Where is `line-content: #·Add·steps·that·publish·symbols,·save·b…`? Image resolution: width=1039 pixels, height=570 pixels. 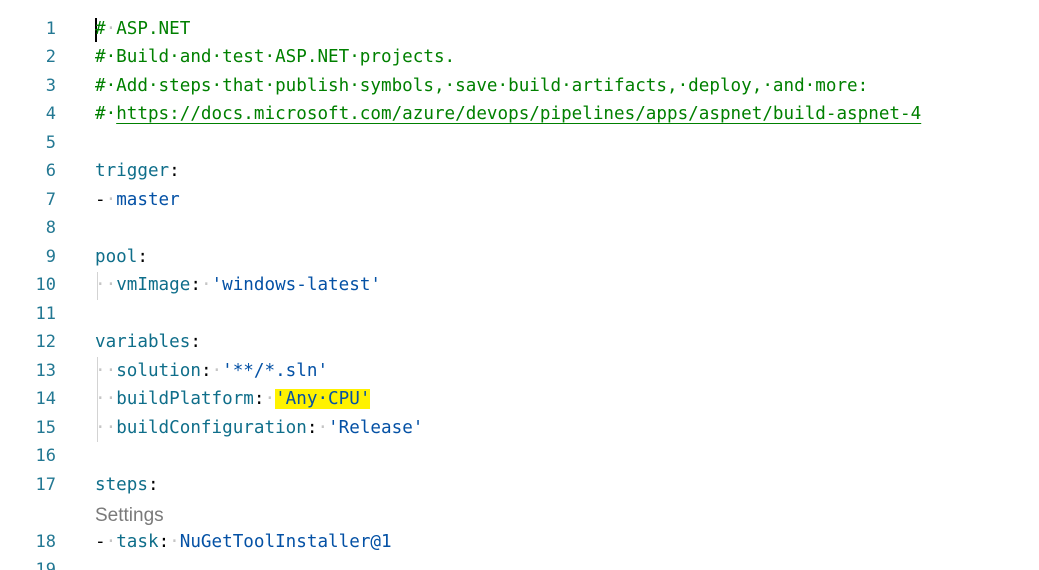 line-content: #·Add·steps·that·publish·symbols,·save·b… is located at coordinates (481, 86).